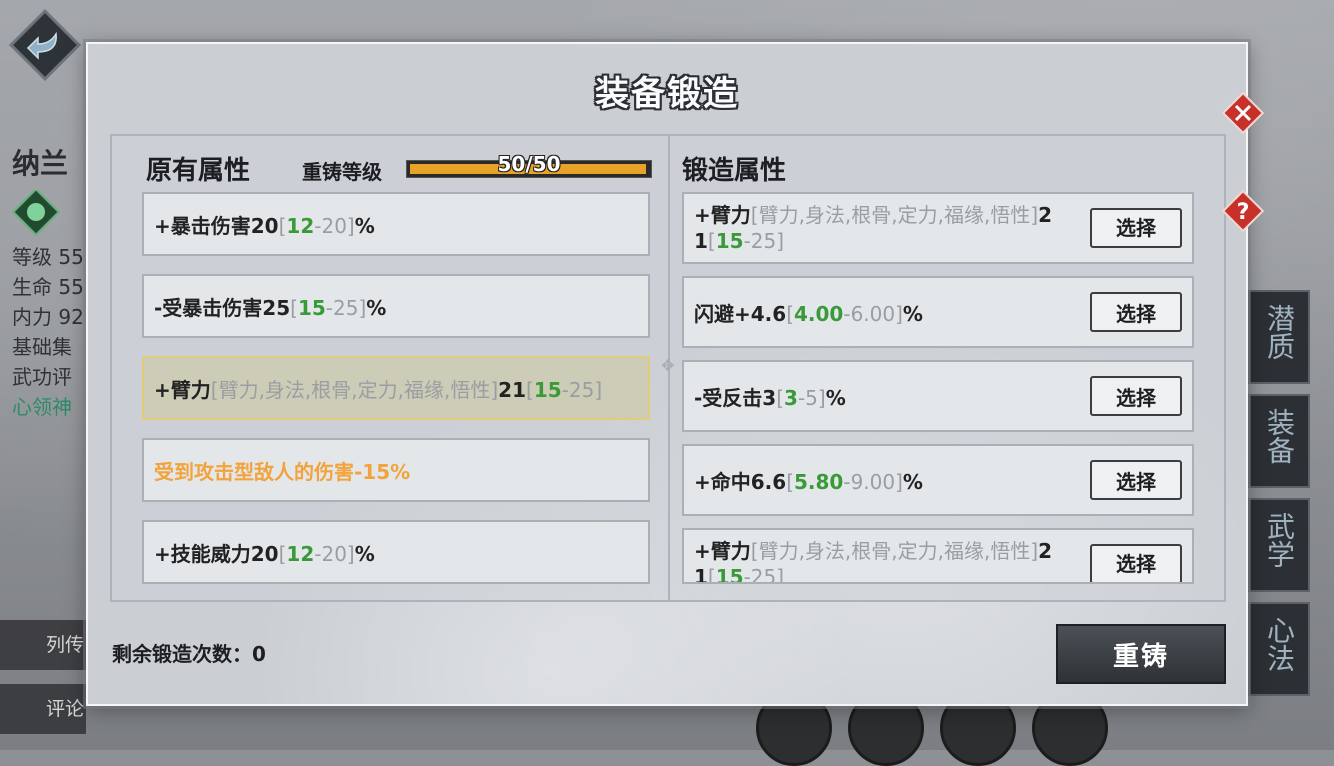 This screenshot has height=766, width=1334. What do you see at coordinates (1045, 551) in the screenshot?
I see `attr-value: 2` at bounding box center [1045, 551].